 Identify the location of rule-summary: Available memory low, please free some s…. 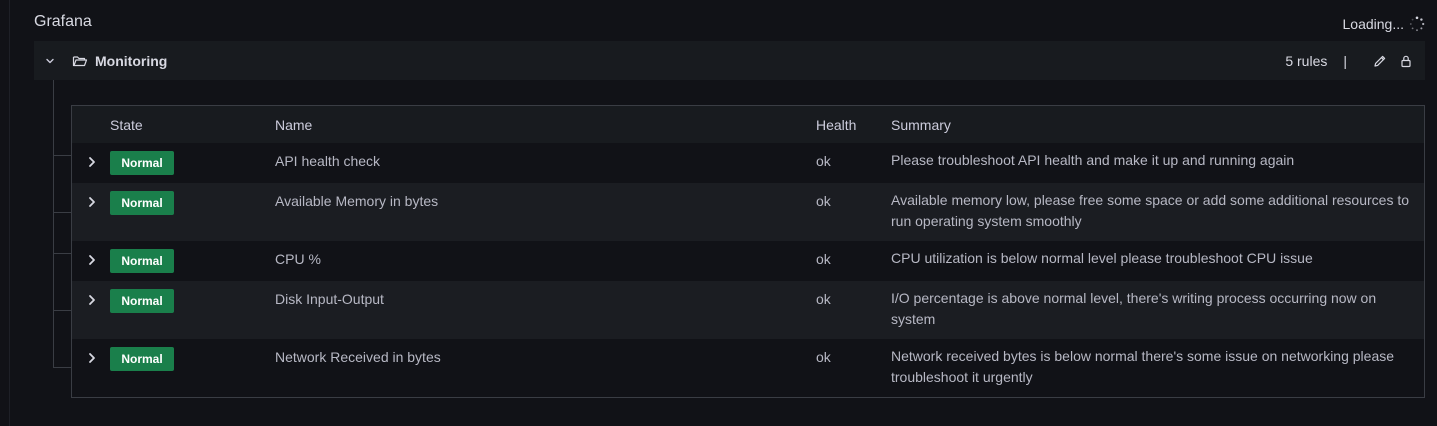
(1150, 210).